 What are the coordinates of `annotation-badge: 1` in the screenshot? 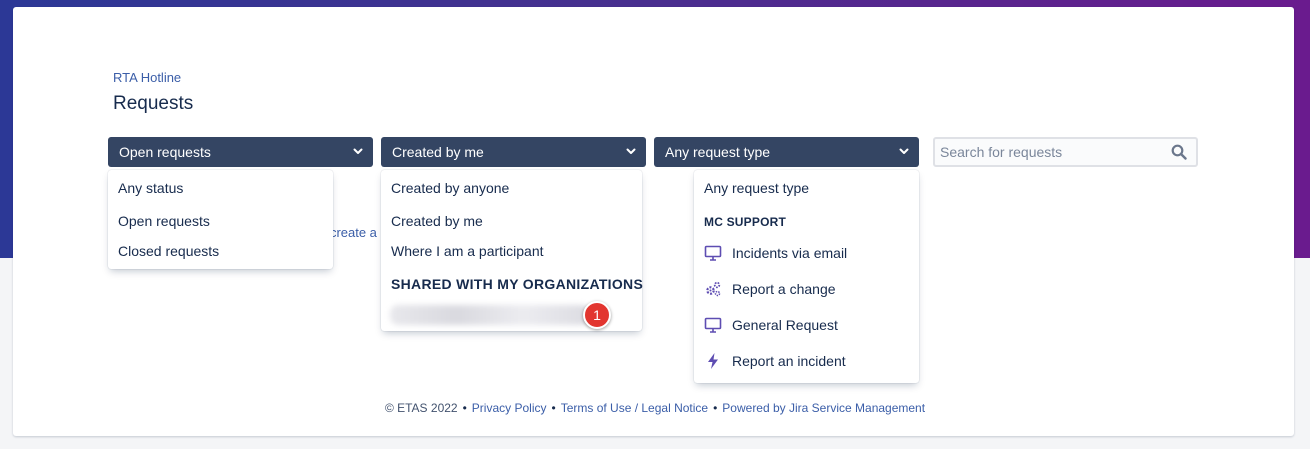 It's located at (597, 315).